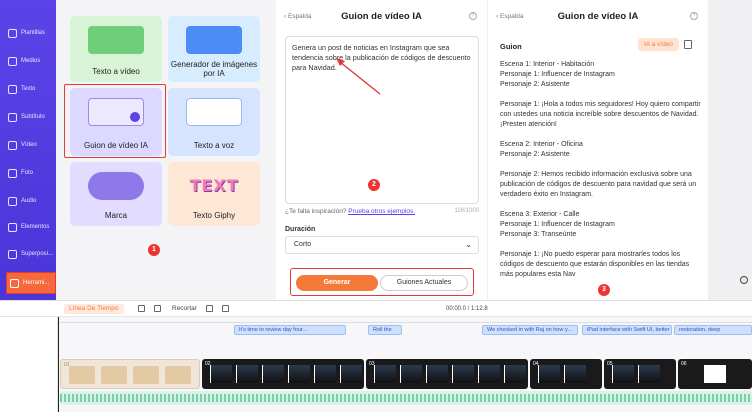  I want to click on playhead, so click(58, 364).